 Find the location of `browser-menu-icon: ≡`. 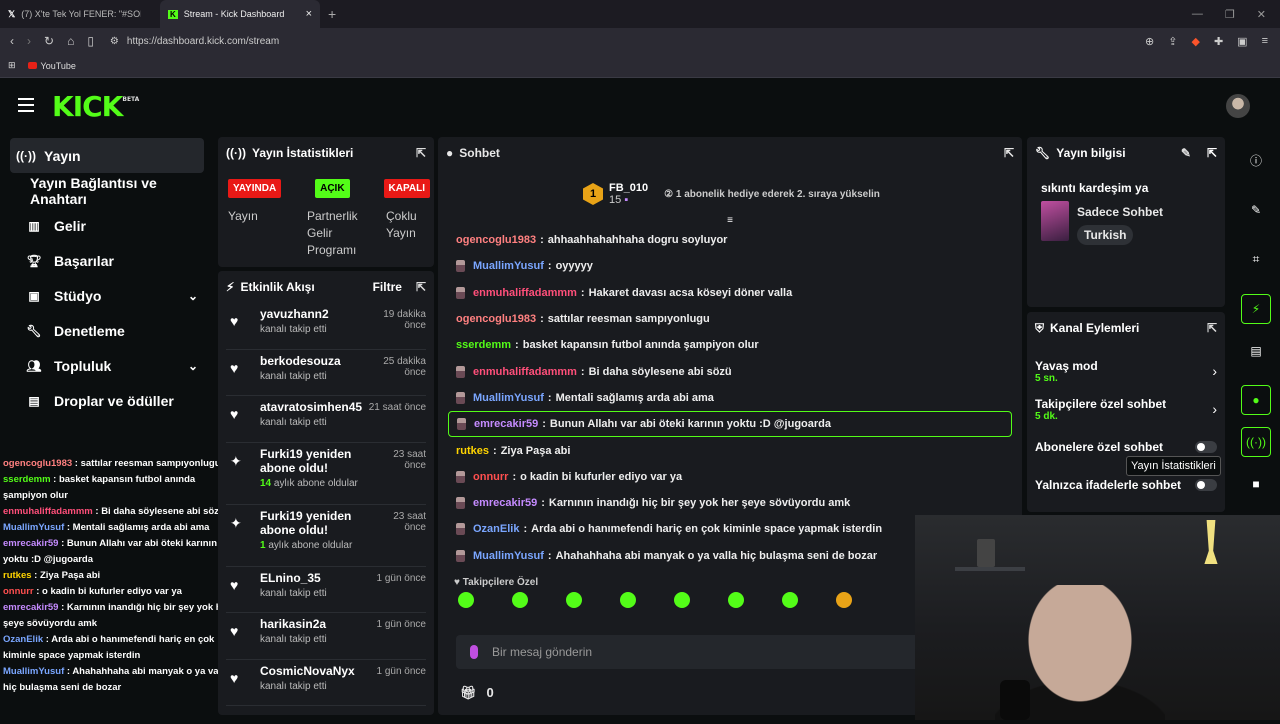

browser-menu-icon: ≡ is located at coordinates (1265, 41).